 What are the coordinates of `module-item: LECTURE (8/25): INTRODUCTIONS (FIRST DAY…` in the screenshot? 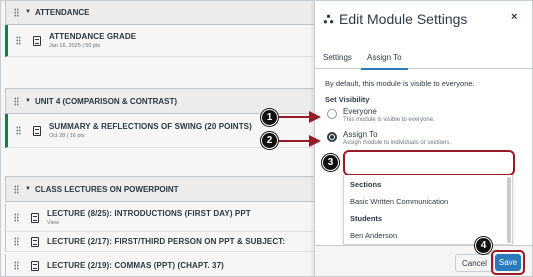 It's located at (159, 218).